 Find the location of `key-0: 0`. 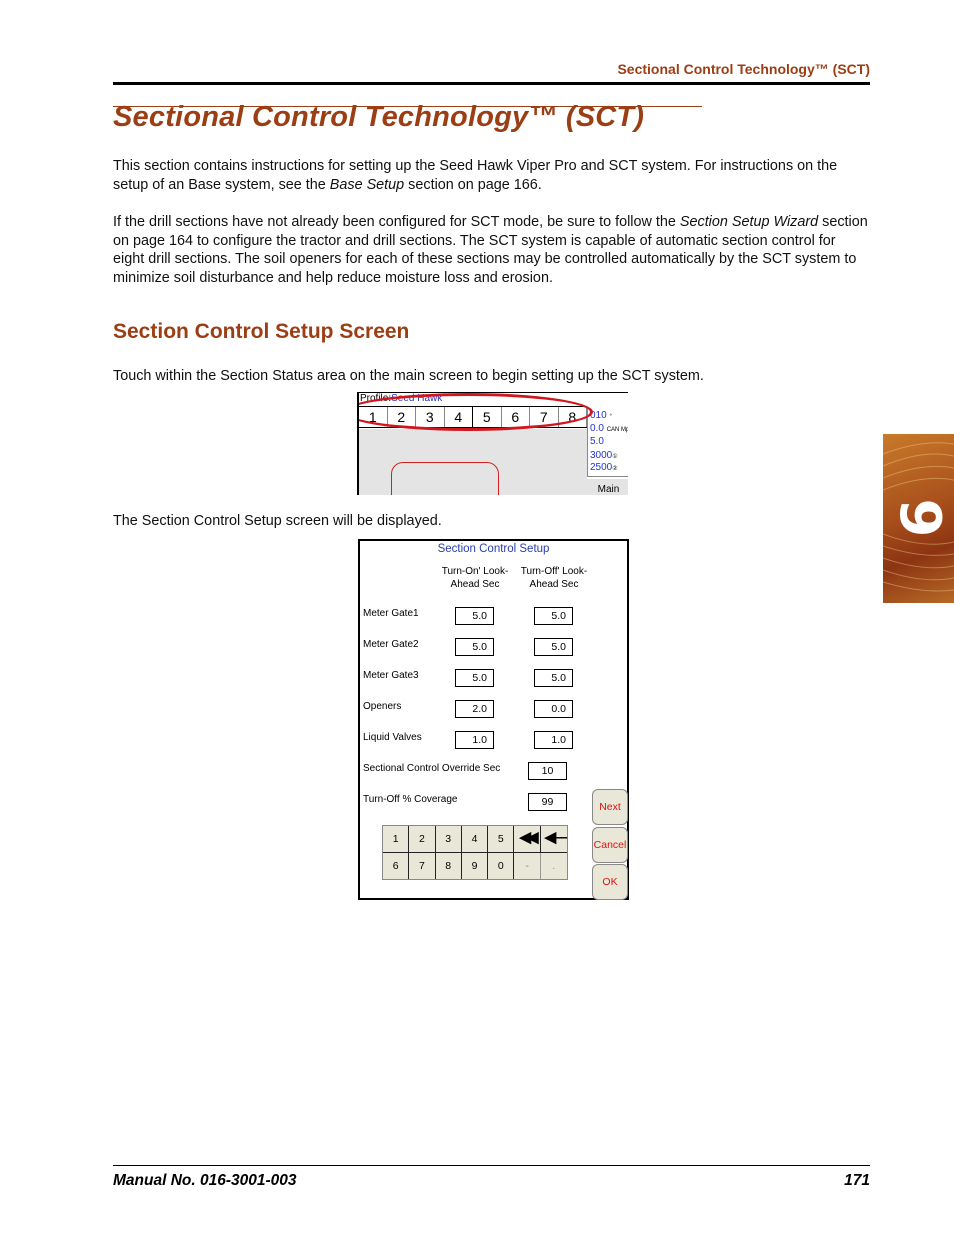

key-0: 0 is located at coordinates (501, 866).